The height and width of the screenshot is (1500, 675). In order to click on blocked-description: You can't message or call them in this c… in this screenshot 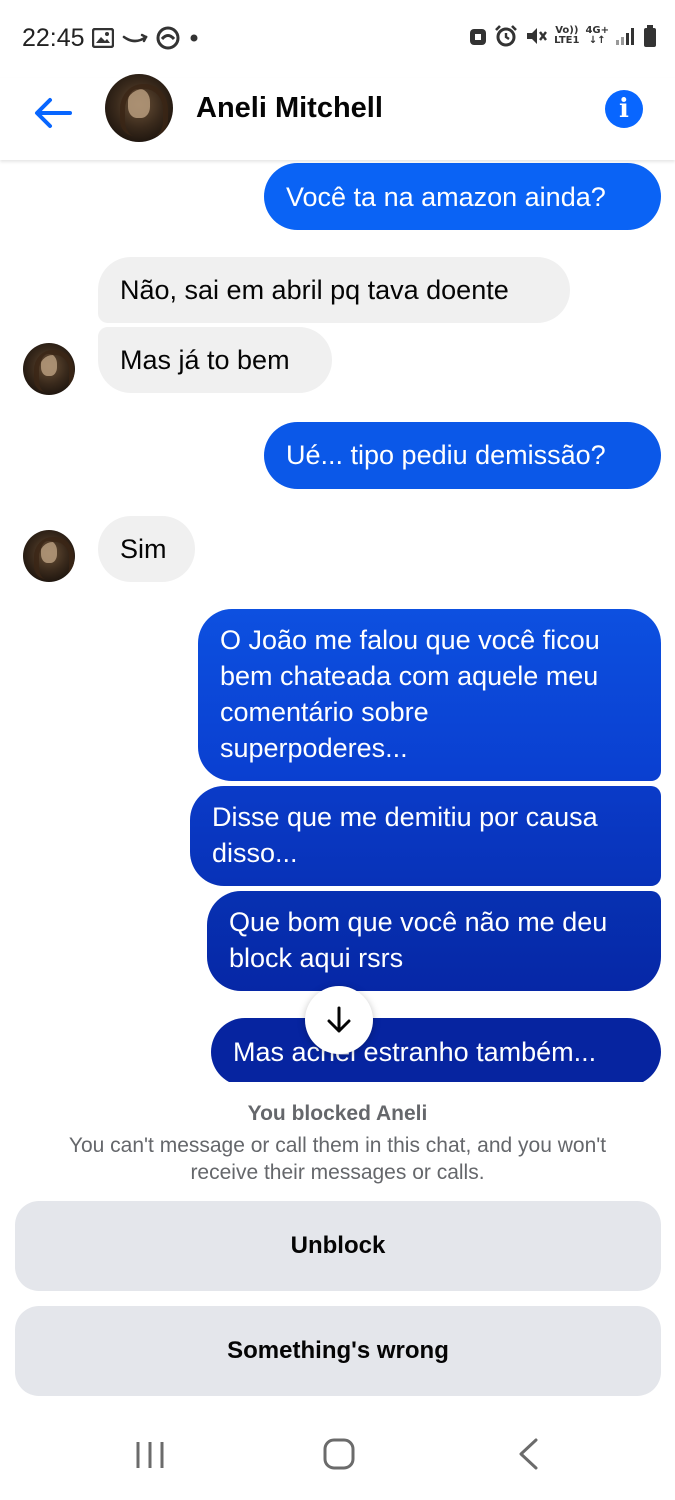, I will do `click(337, 1159)`.